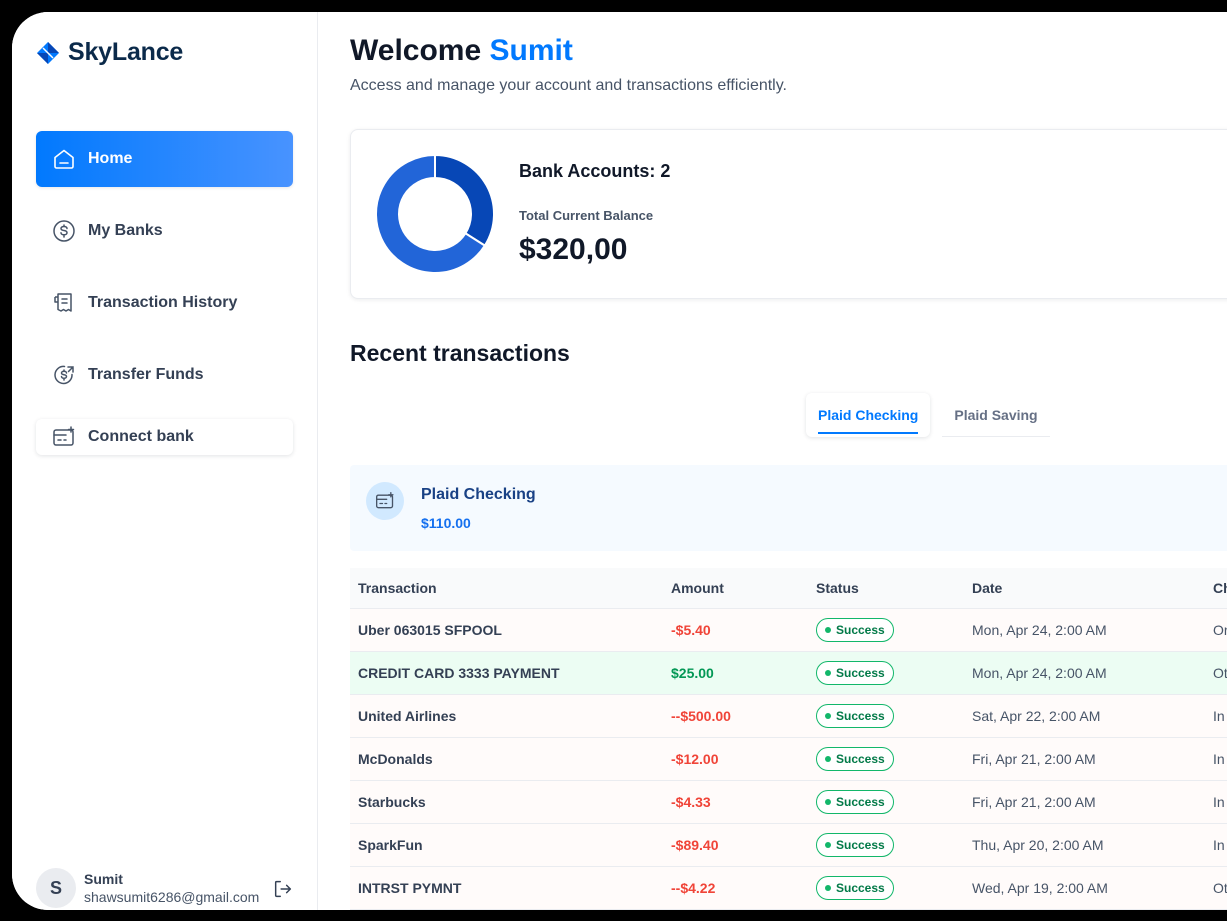  Describe the element at coordinates (506, 845) in the screenshot. I see `transaction-name: SparkFun` at that location.